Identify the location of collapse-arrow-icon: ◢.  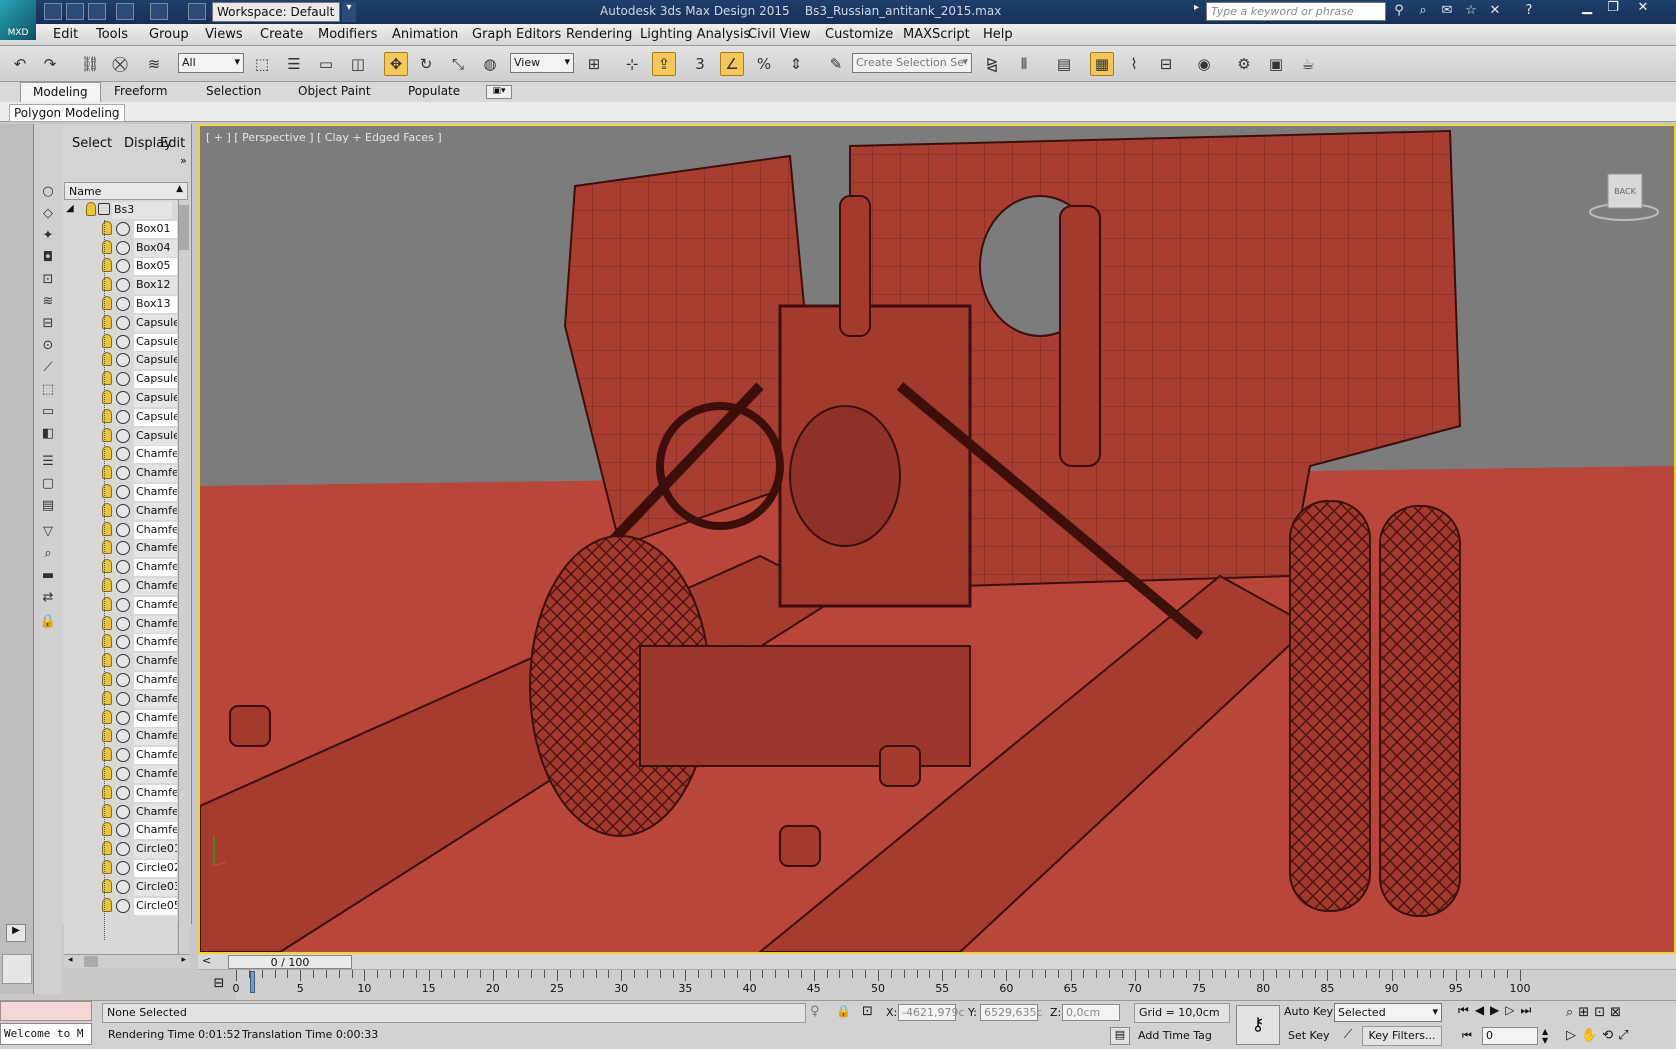
(70, 208).